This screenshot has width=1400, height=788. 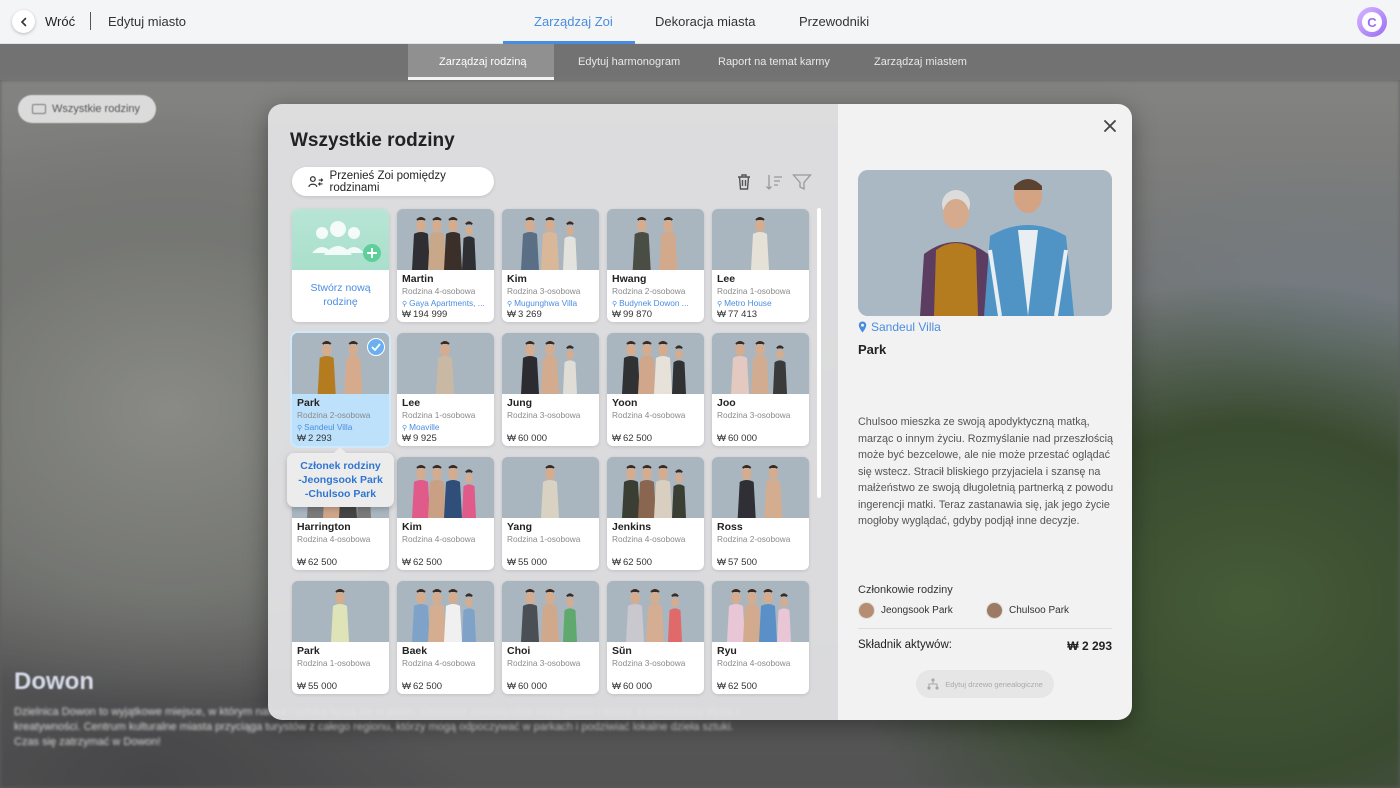 What do you see at coordinates (573, 21) in the screenshot?
I see `tab-manage-zoi: Zarządzaj Zoi` at bounding box center [573, 21].